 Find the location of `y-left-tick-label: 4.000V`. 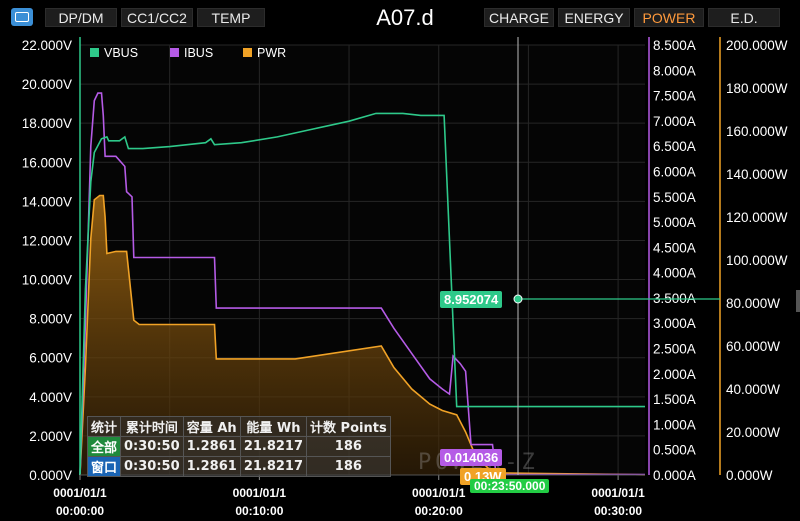

y-left-tick-label: 4.000V is located at coordinates (50, 397).